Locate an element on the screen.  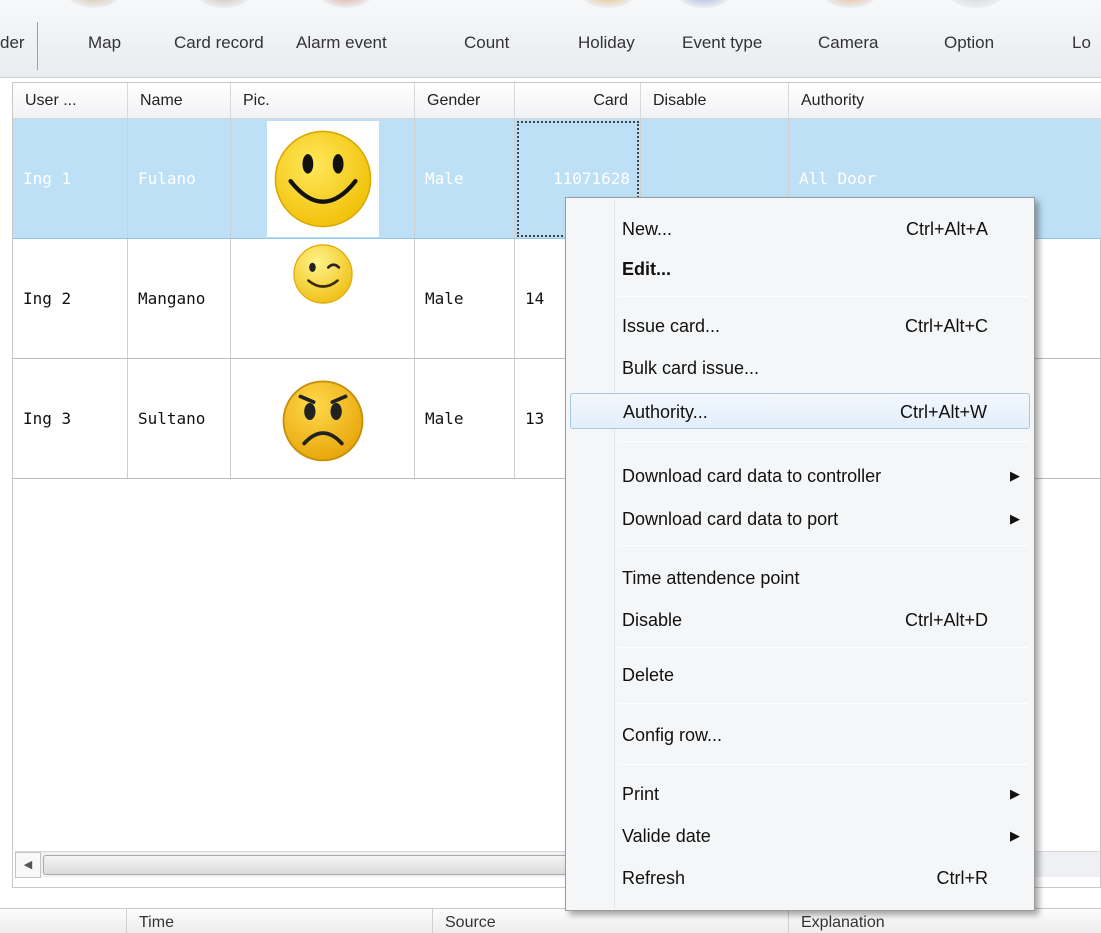
menu-item-shortcut: Ctrl+R is located at coordinates (962, 878).